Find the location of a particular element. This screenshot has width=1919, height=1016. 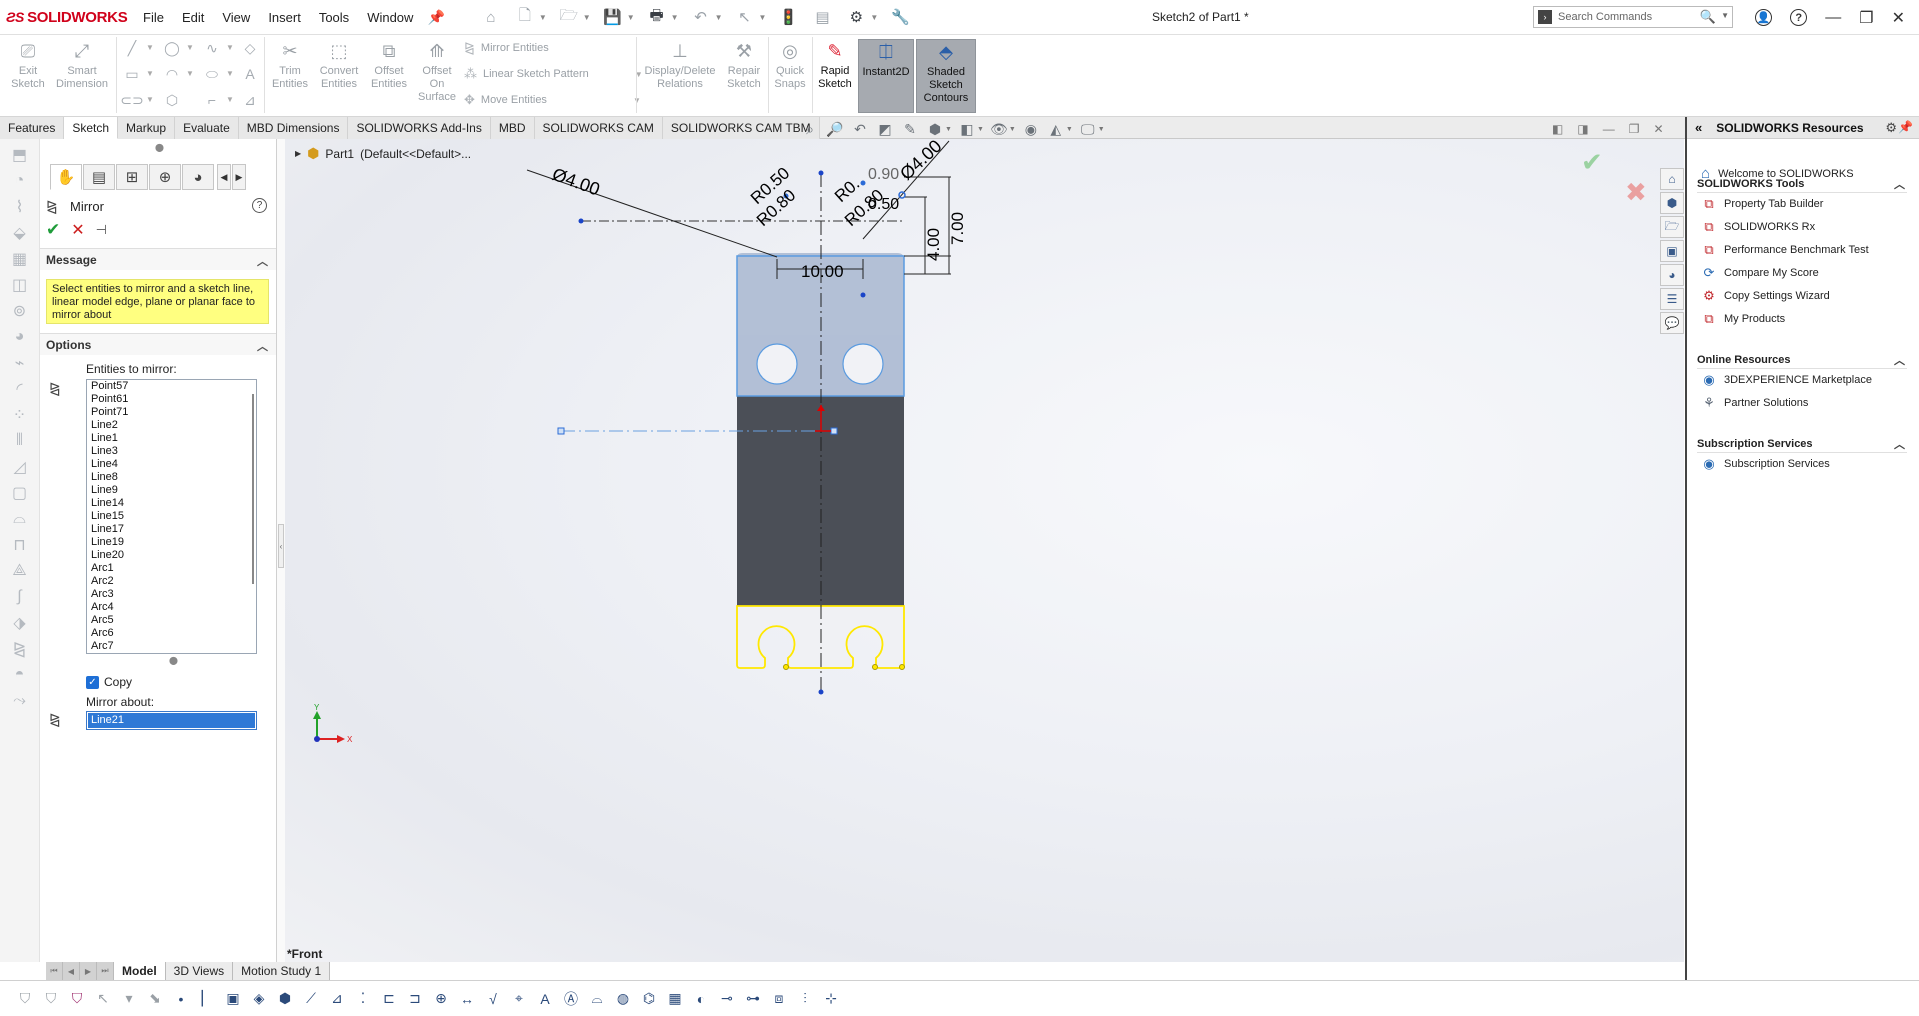

tab-solidworks-cam-tbm: SOLIDWORKS CAM TBM is located at coordinates (741, 128).